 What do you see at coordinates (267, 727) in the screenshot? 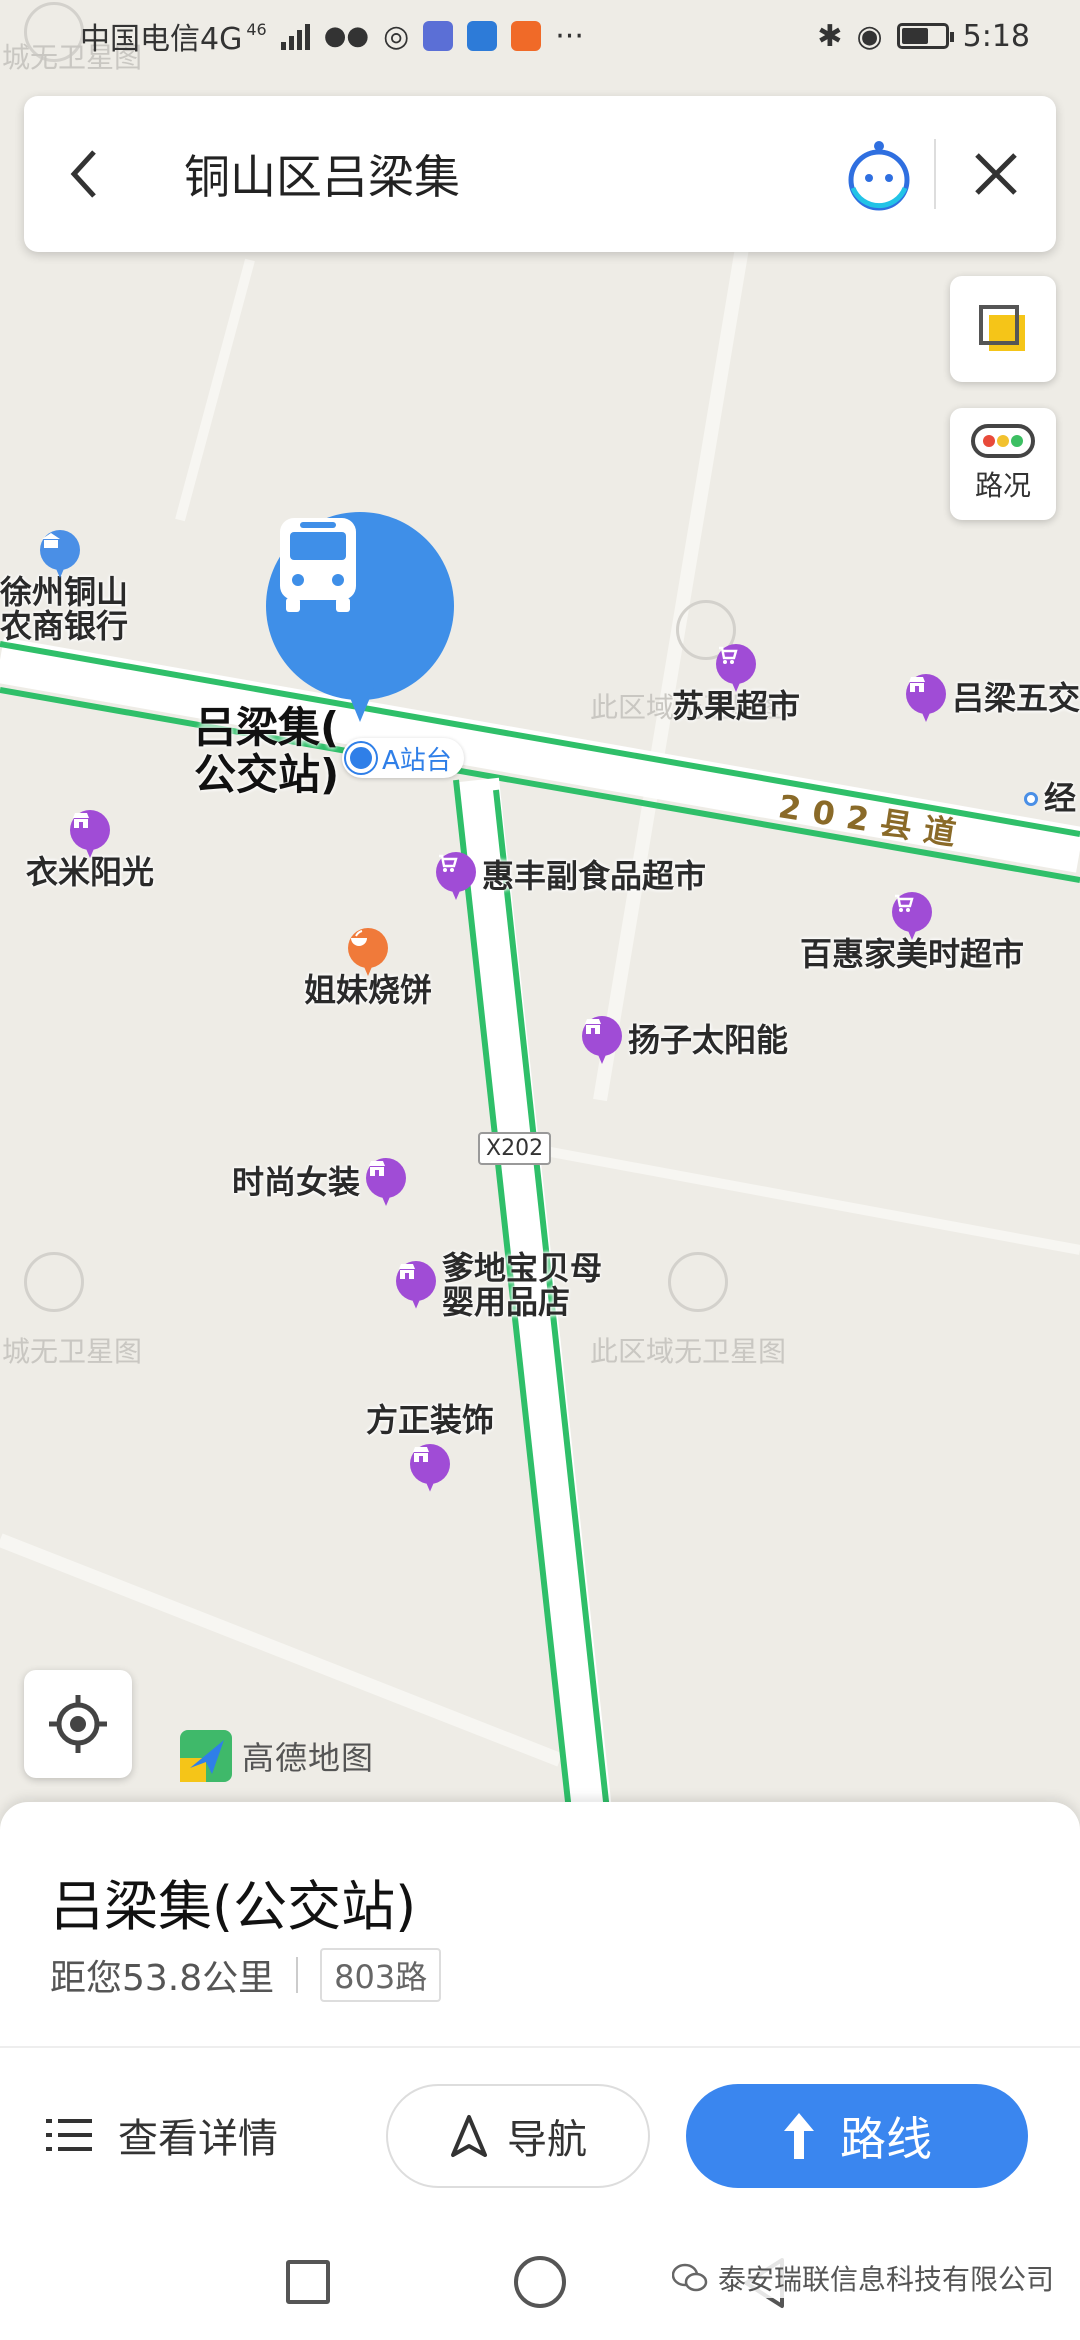
I see `stop-name-line: 吕梁集(` at bounding box center [267, 727].